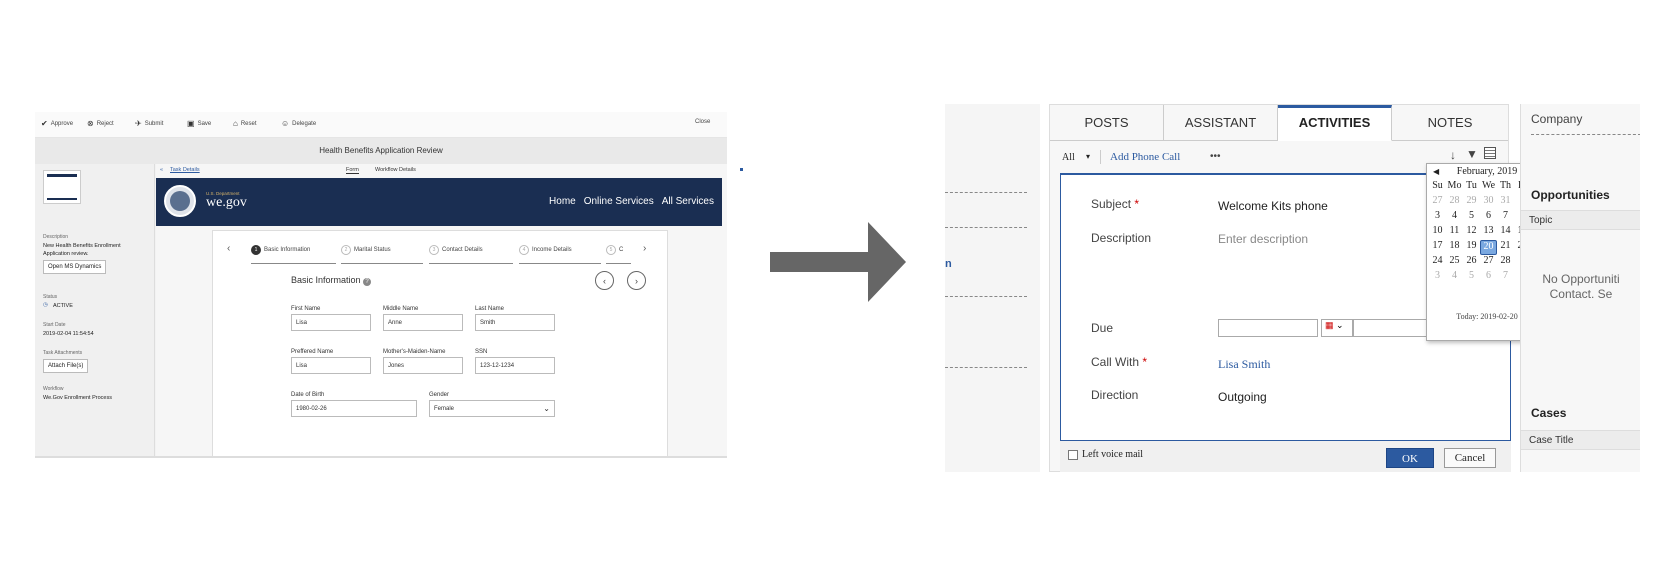 This screenshot has width=1680, height=588. Describe the element at coordinates (619, 201) in the screenshot. I see `nav-link-online-services: Online Services` at that location.